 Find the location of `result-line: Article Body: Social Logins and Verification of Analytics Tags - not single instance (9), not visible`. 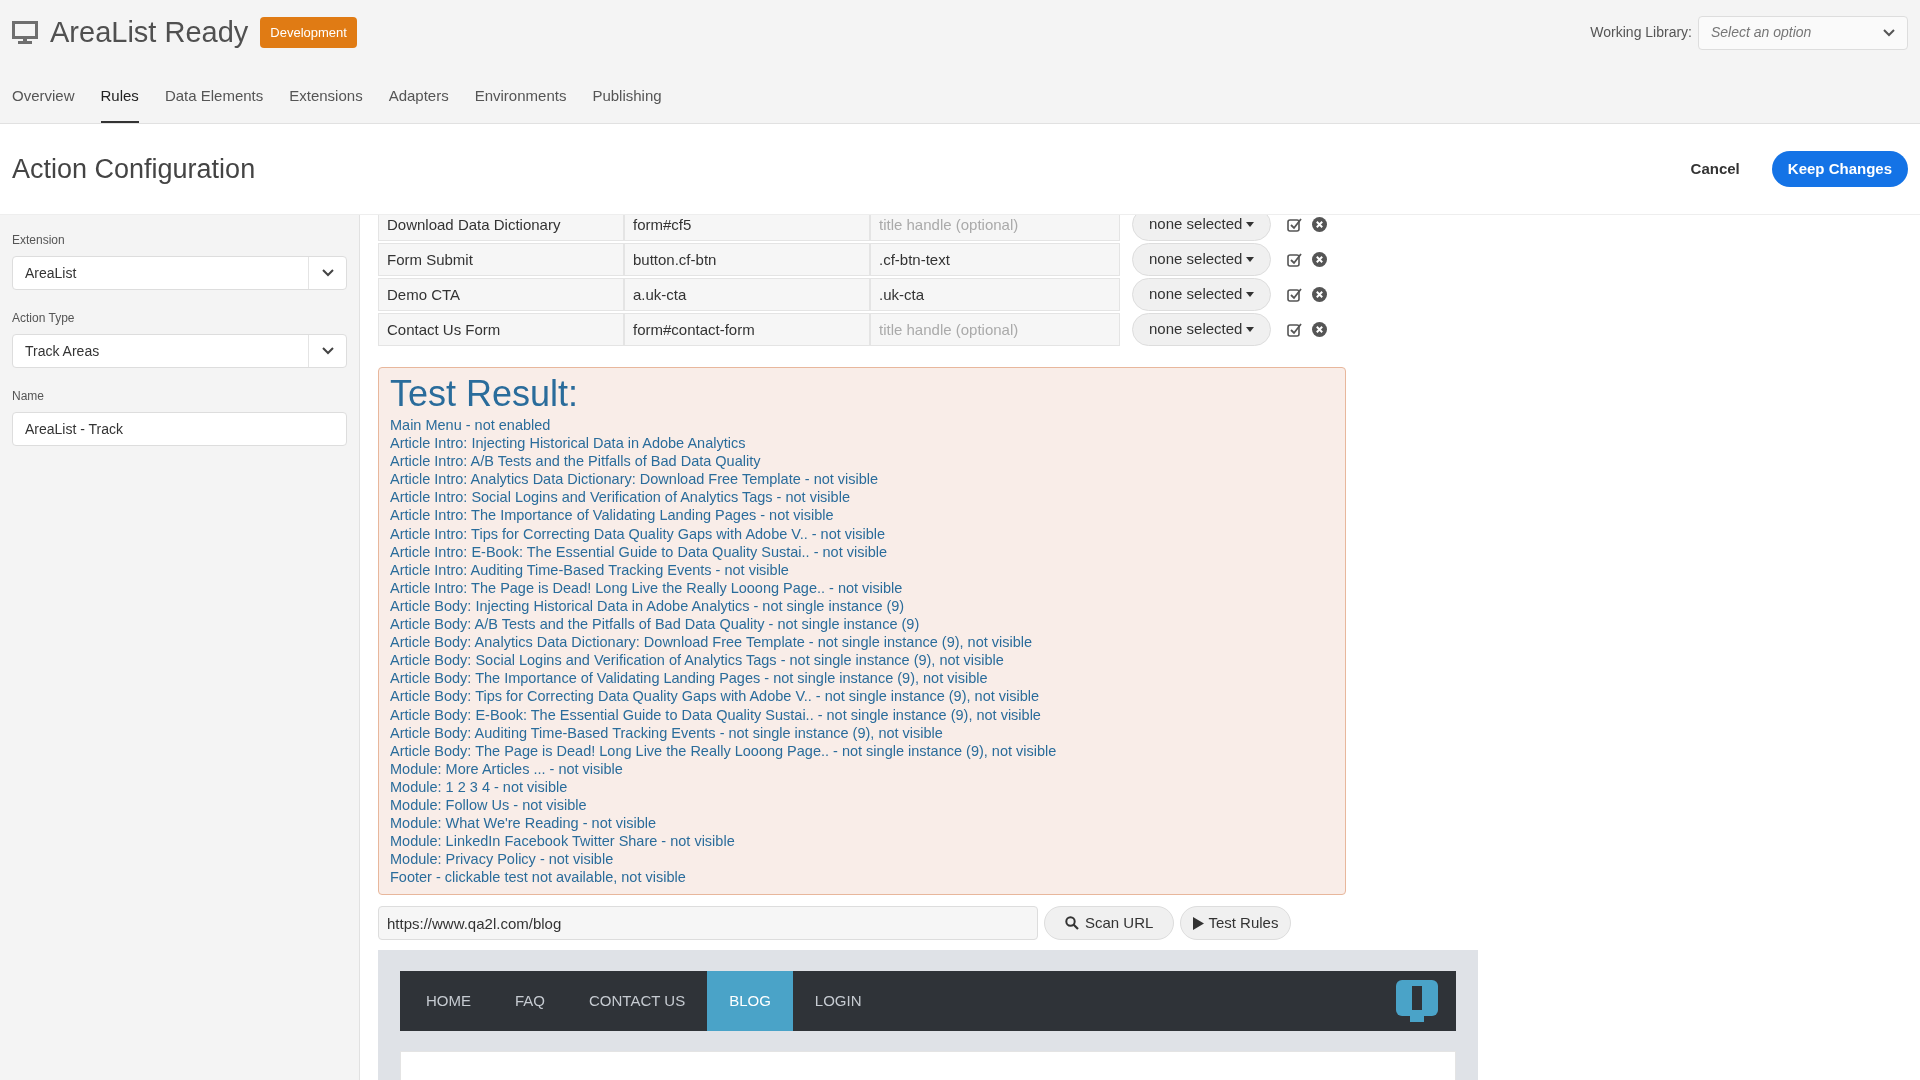

result-line: Article Body: Social Logins and Verification of Analytics Tags - not single instance (9), not visible is located at coordinates (697, 660).